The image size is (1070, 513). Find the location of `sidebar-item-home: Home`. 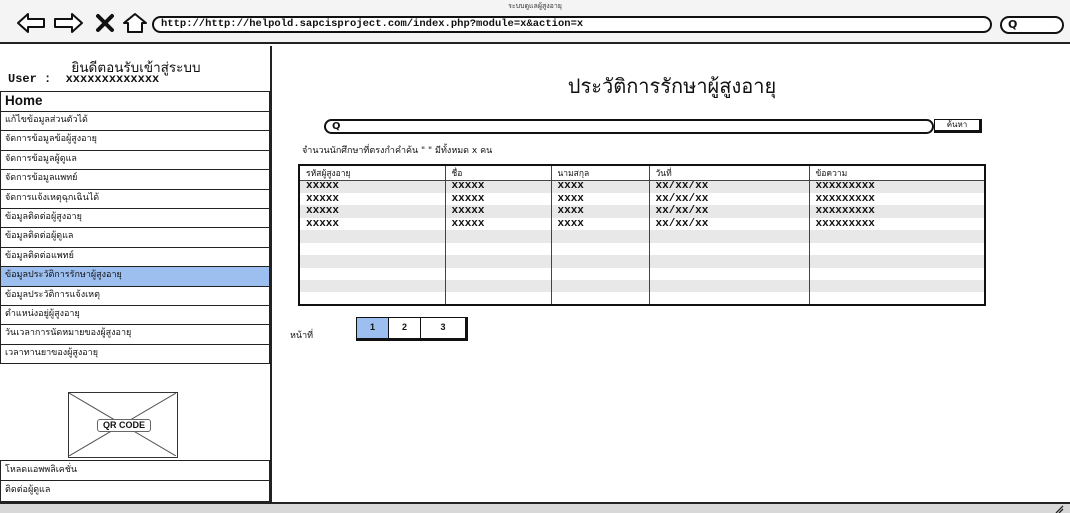

sidebar-item-home: Home is located at coordinates (135, 101).